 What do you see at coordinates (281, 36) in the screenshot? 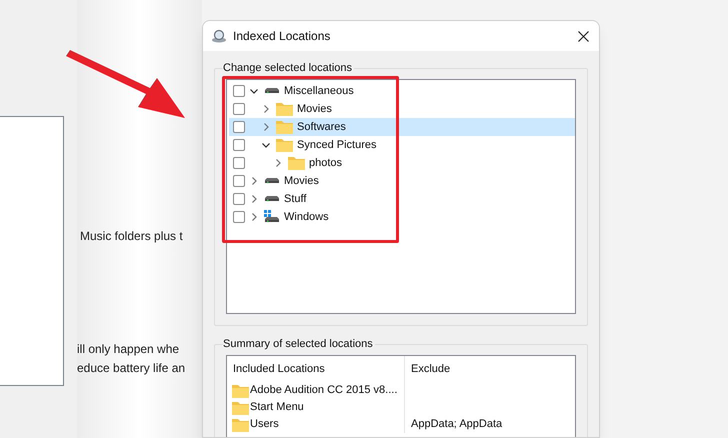
I see `window-title: Indexed Locations` at bounding box center [281, 36].